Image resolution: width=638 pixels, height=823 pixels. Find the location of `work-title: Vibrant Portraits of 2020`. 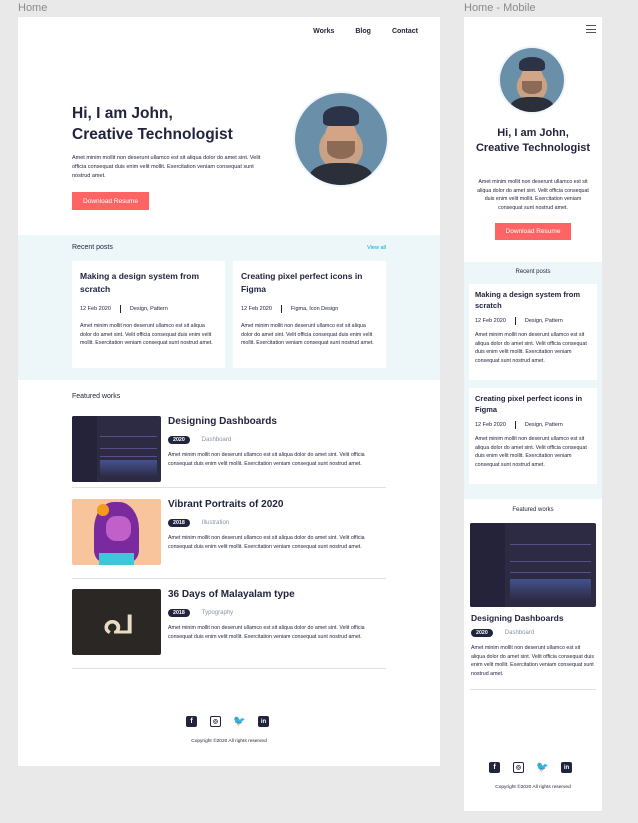

work-title: Vibrant Portraits of 2020 is located at coordinates (226, 504).